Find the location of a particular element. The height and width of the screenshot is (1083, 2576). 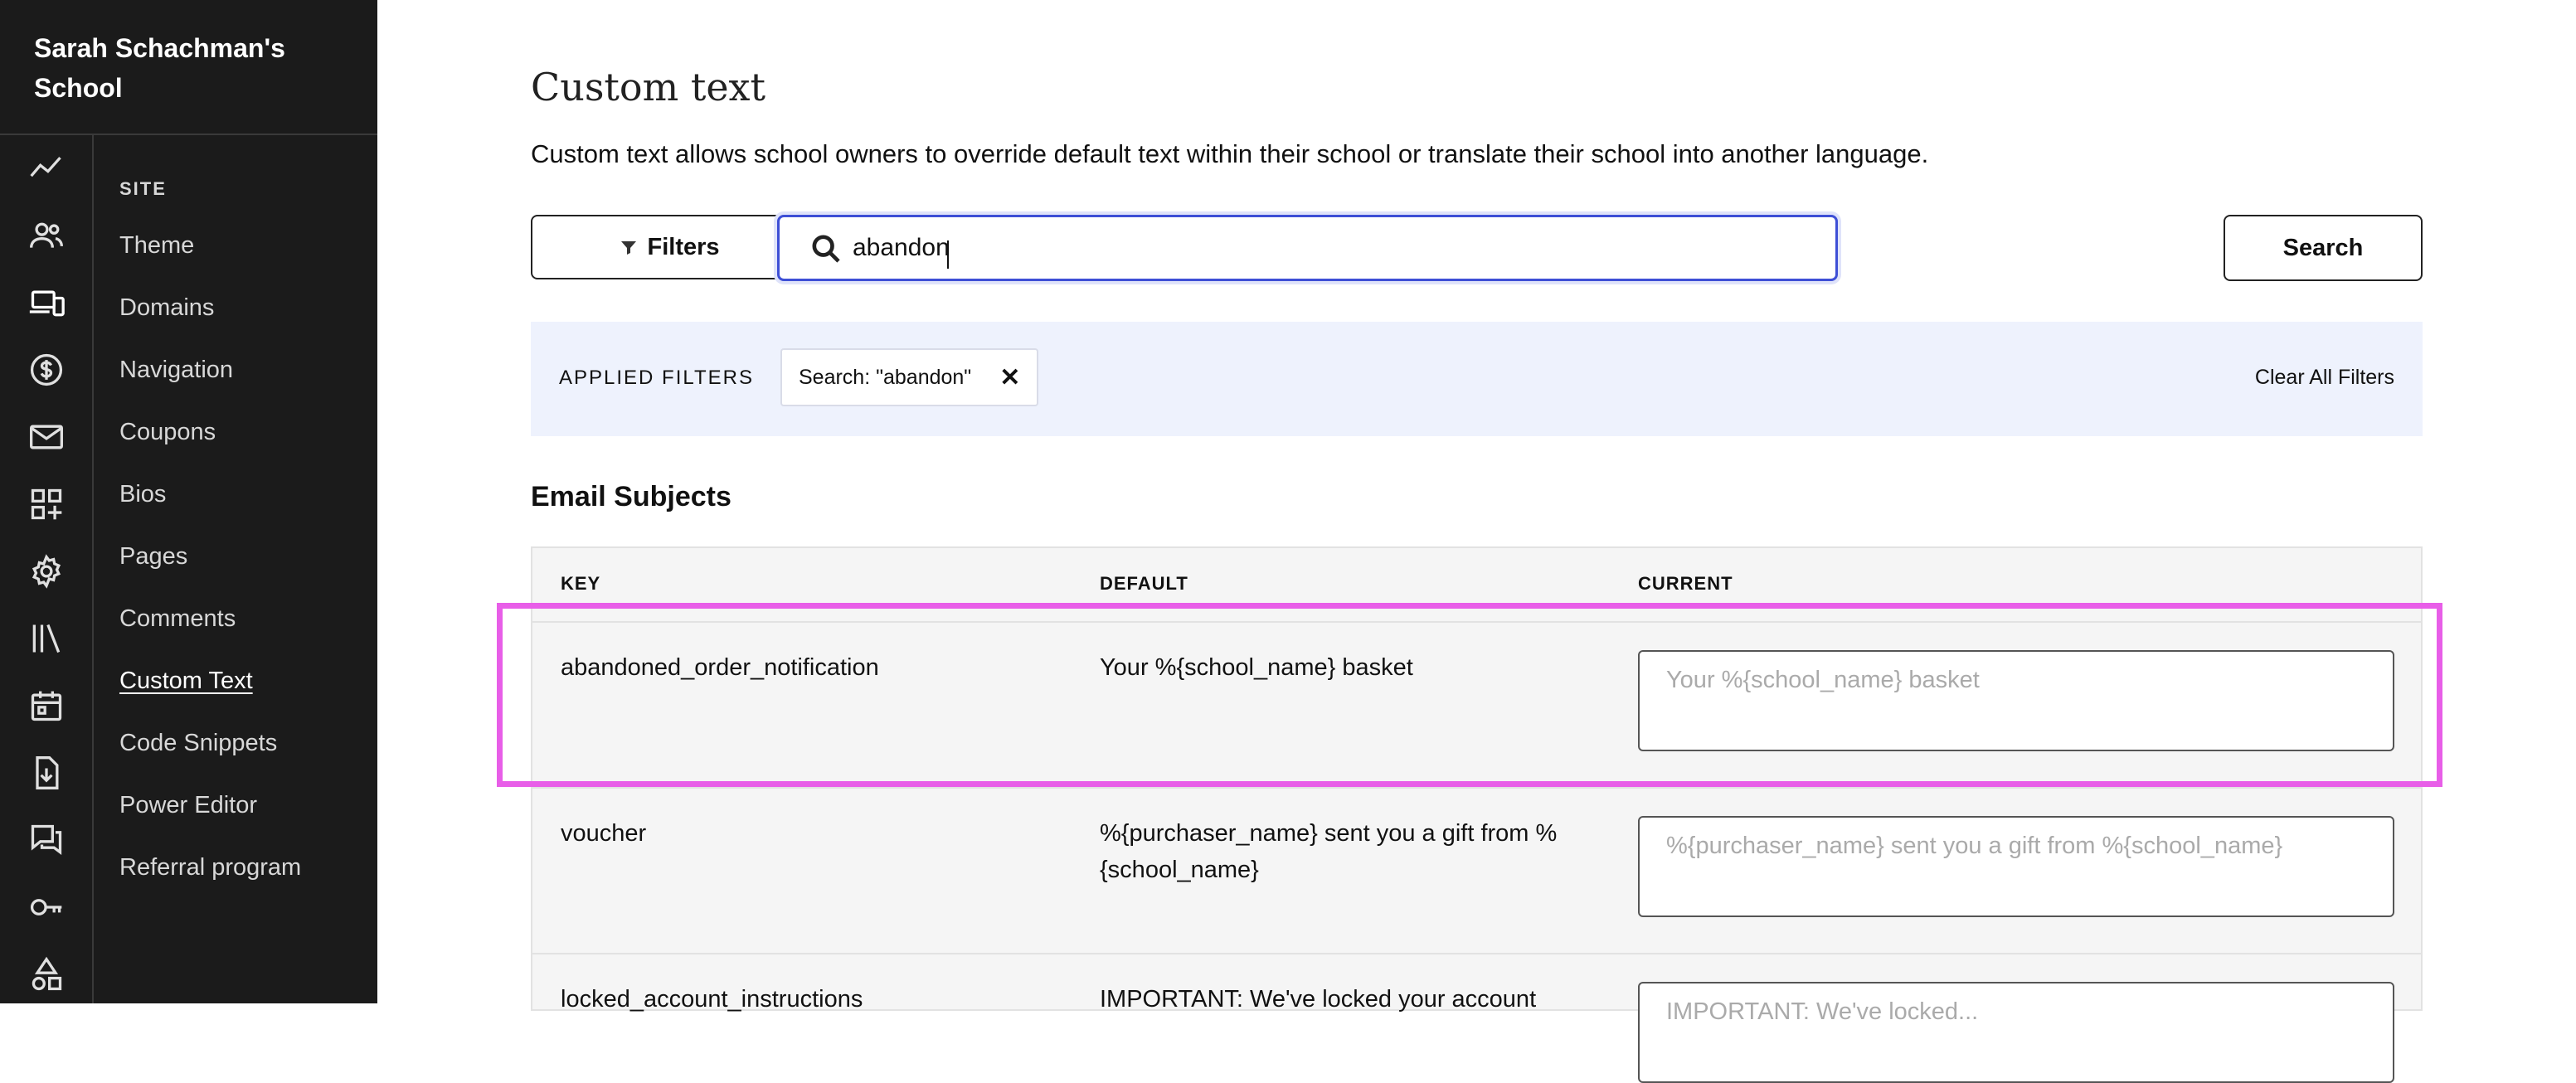

search-button: Search is located at coordinates (2324, 248).